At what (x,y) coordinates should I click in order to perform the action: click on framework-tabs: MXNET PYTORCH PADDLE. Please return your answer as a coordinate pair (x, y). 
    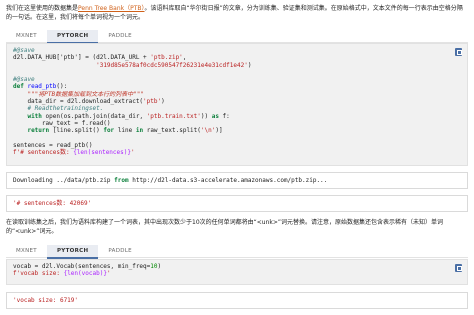
    Looking at the image, I should click on (237, 37).